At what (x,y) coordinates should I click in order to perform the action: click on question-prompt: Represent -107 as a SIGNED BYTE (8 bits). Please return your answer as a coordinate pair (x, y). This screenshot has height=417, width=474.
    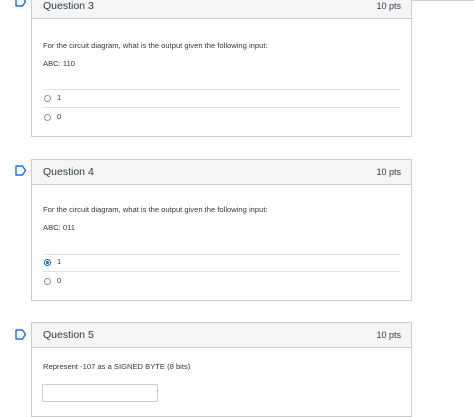
    Looking at the image, I should click on (117, 366).